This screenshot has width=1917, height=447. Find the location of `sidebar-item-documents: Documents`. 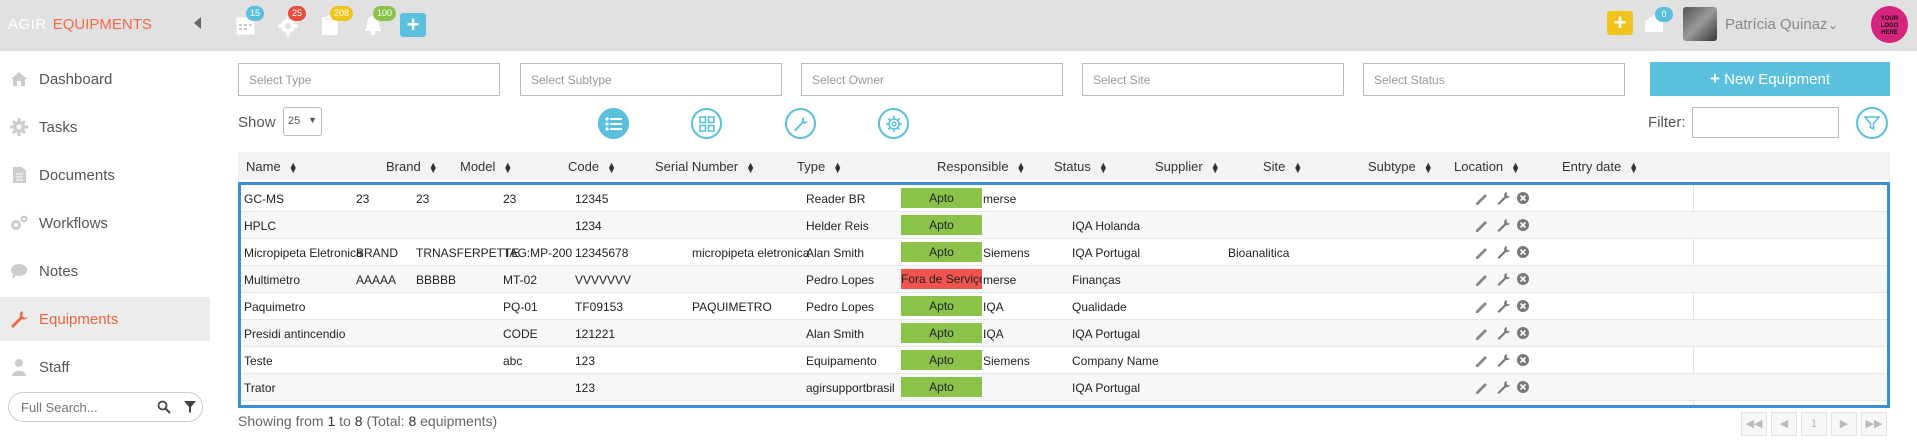

sidebar-item-documents: Documents is located at coordinates (105, 175).